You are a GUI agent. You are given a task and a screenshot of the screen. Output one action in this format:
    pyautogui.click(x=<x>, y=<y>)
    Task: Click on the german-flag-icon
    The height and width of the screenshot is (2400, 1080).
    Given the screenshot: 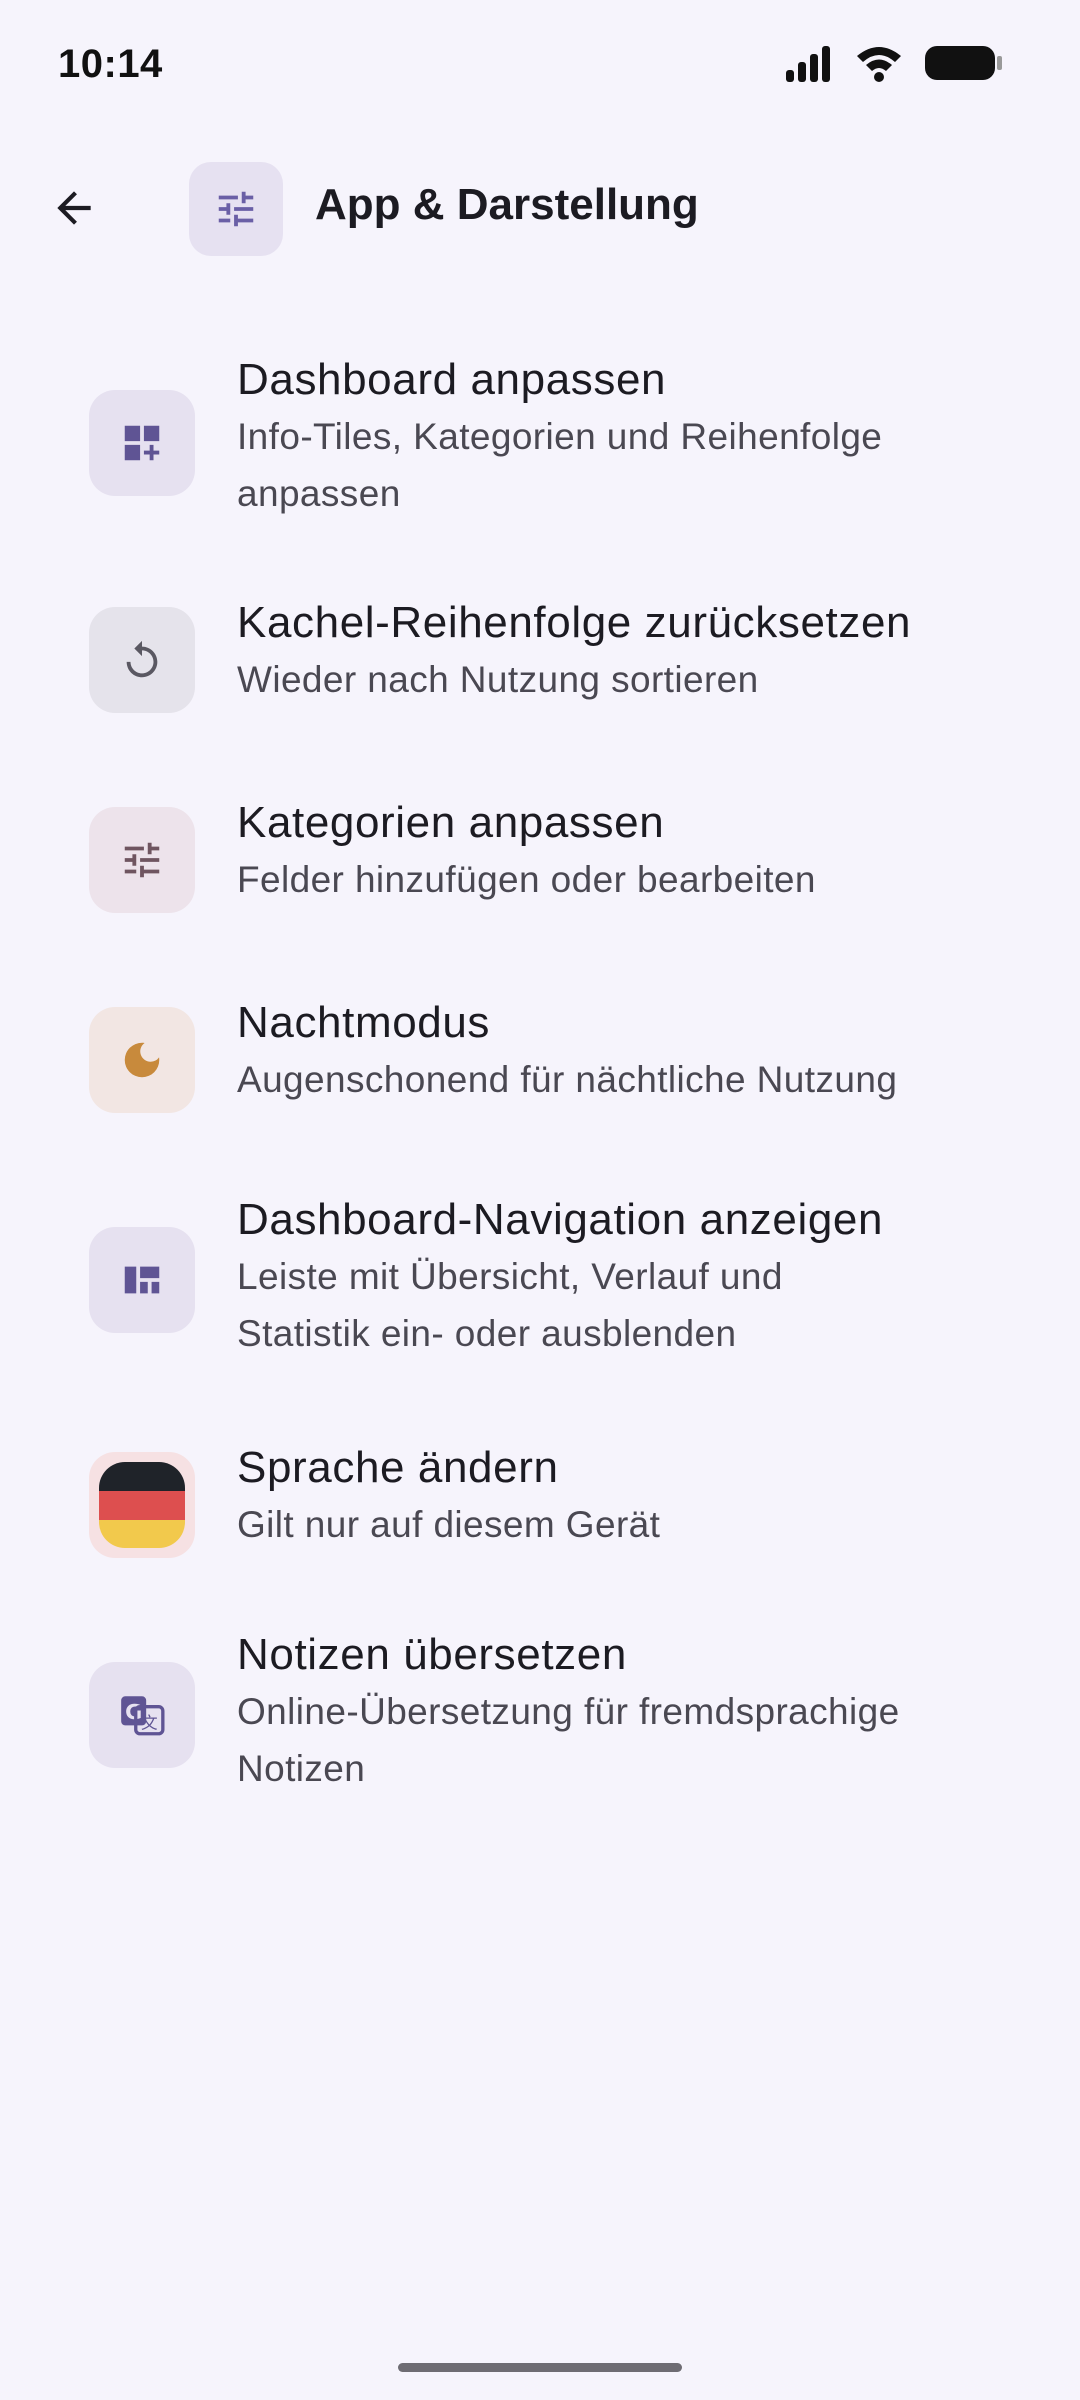 What is the action you would take?
    pyautogui.click(x=142, y=1505)
    